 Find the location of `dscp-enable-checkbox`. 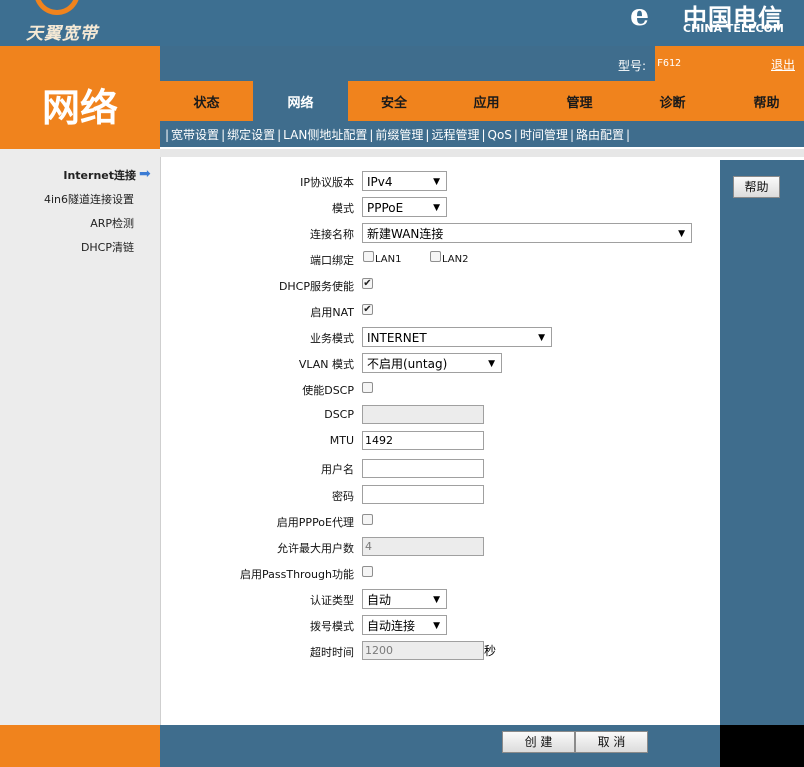

dscp-enable-checkbox is located at coordinates (367, 387).